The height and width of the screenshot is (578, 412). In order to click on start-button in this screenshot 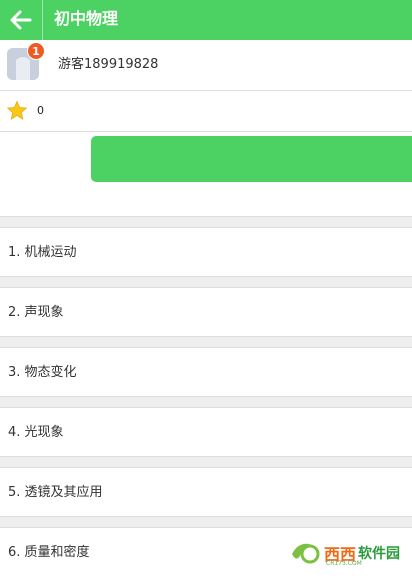, I will do `click(251, 159)`.